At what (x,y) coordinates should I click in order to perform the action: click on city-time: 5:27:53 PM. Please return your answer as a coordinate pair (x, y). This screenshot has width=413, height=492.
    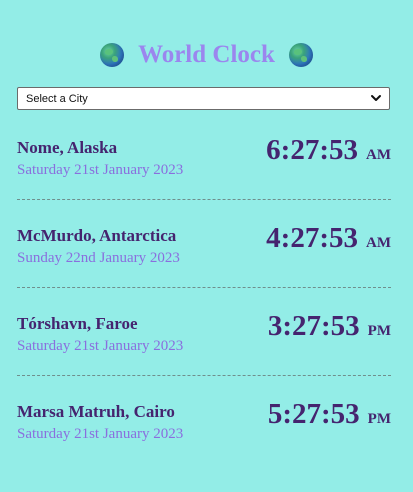
    Looking at the image, I should click on (329, 414).